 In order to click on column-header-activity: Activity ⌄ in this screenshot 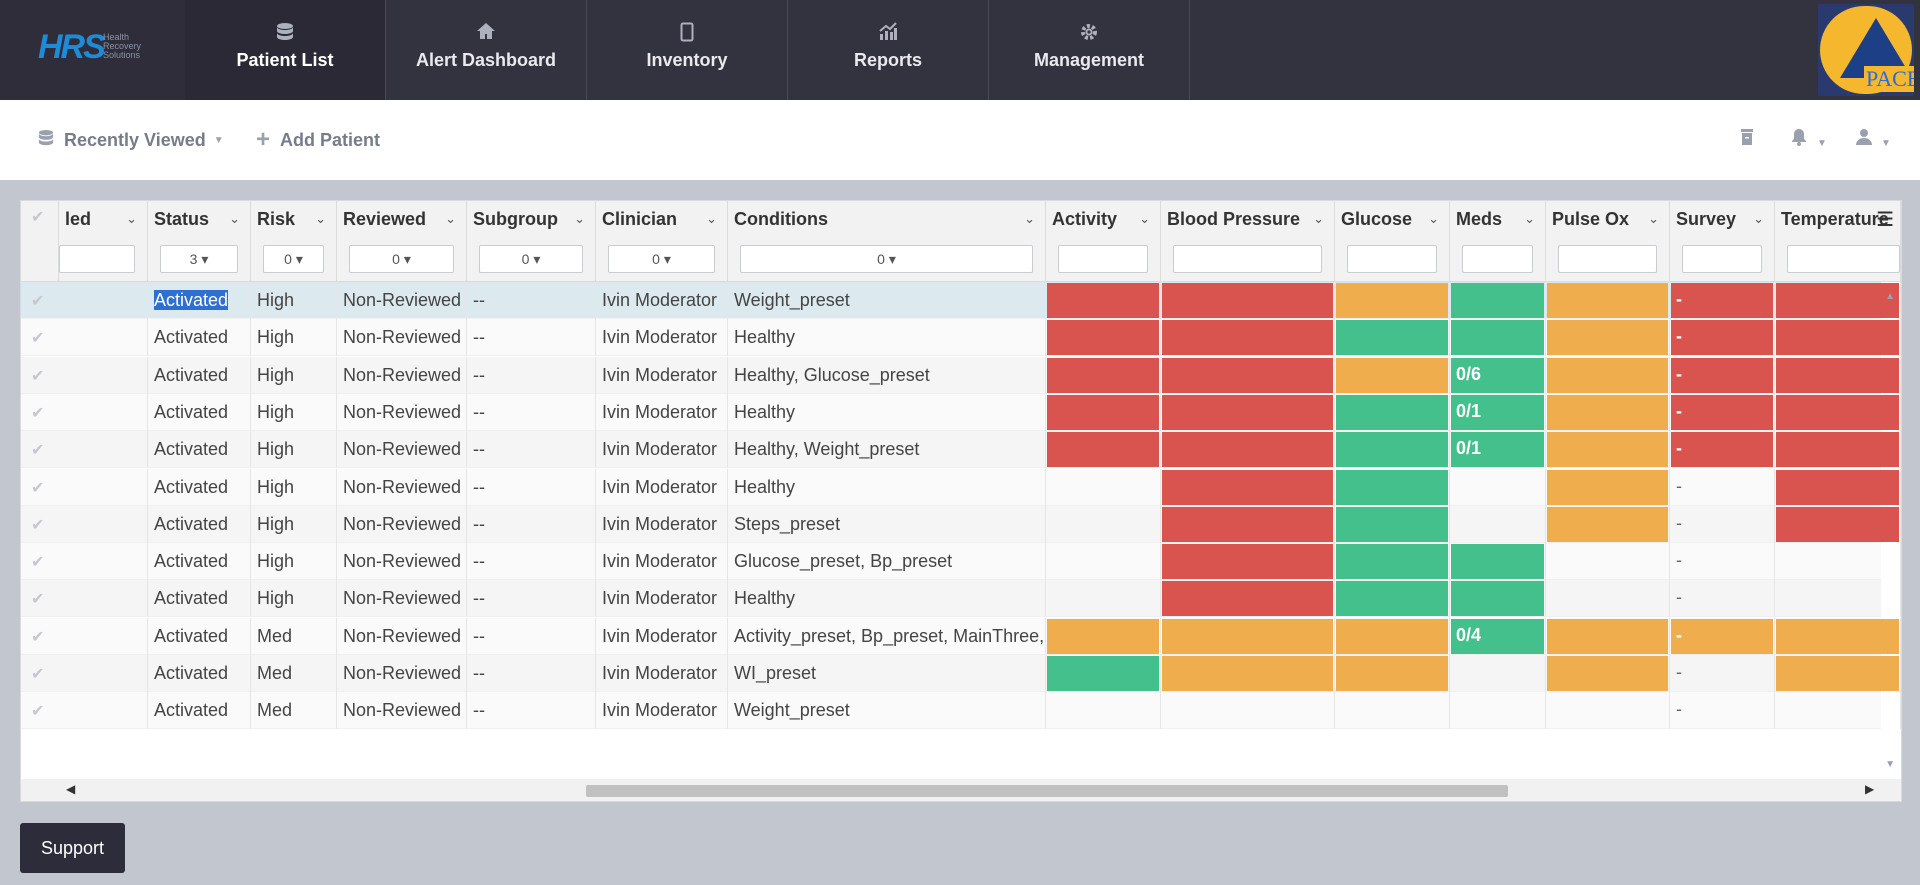, I will do `click(1103, 241)`.